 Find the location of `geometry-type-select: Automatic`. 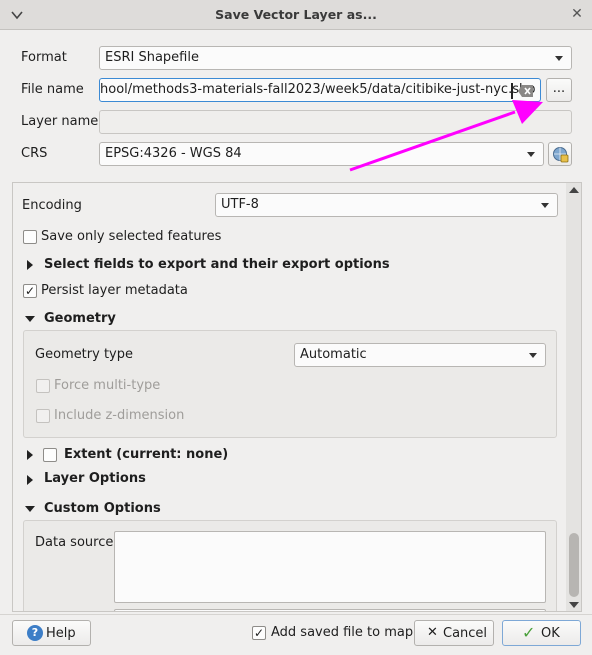

geometry-type-select: Automatic is located at coordinates (420, 355).